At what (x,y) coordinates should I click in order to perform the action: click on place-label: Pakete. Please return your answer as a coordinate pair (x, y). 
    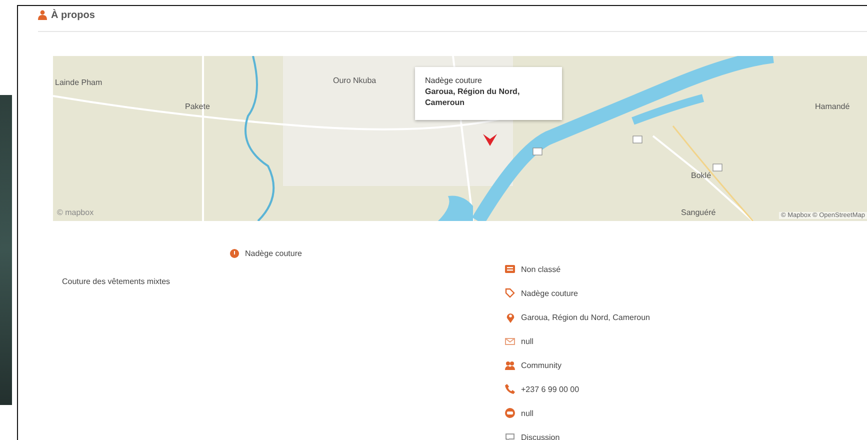
    Looking at the image, I should click on (197, 106).